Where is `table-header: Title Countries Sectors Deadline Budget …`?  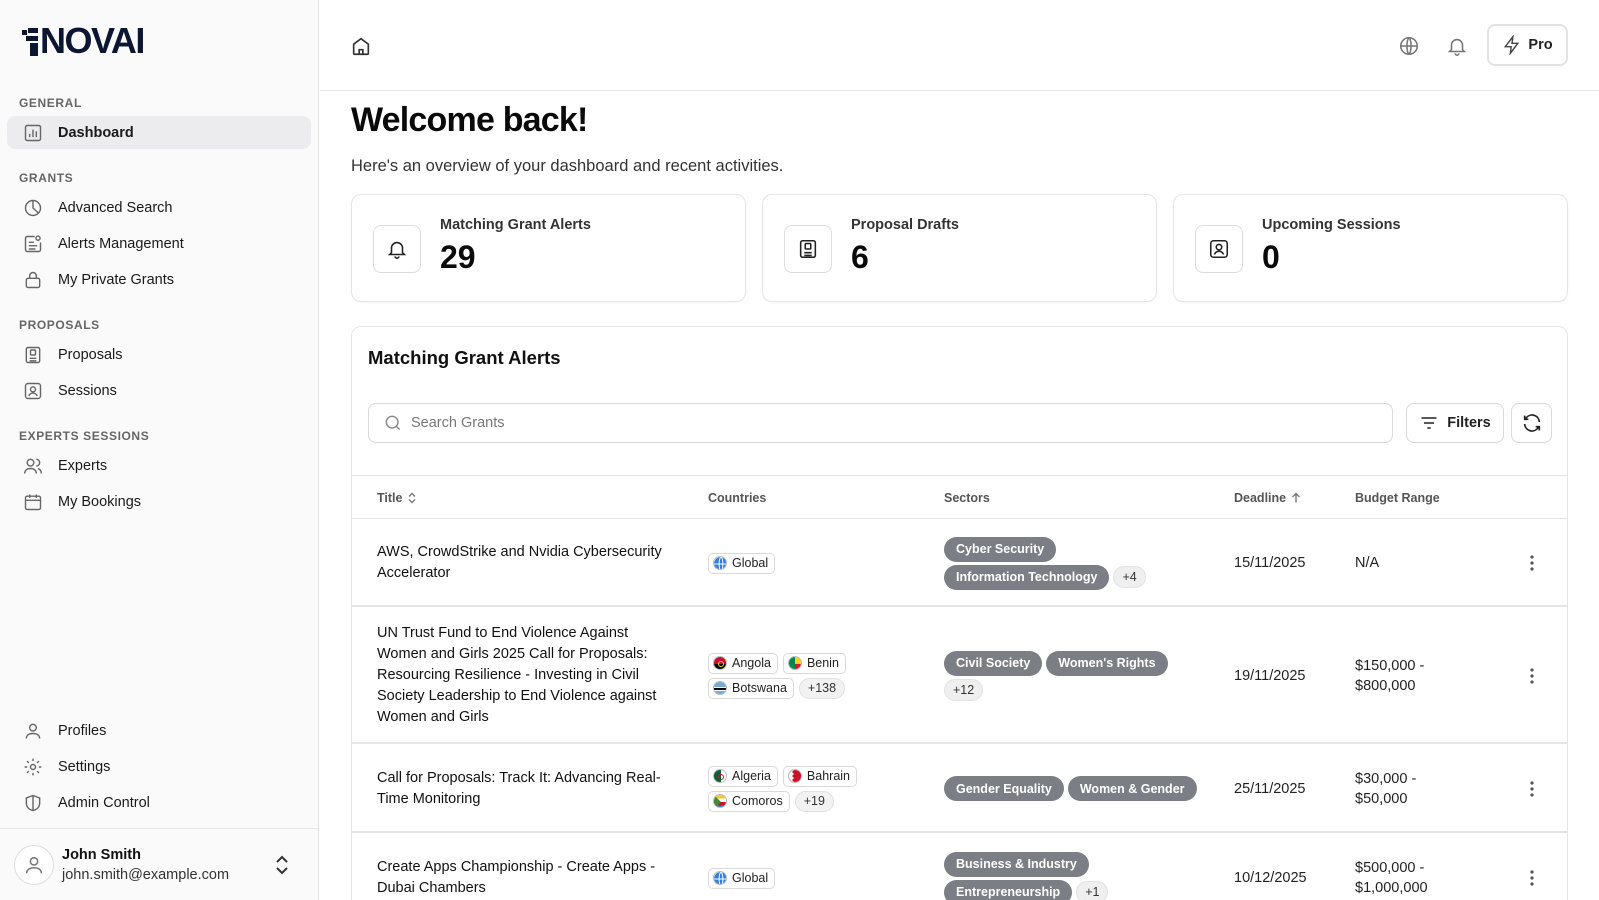 table-header: Title Countries Sectors Deadline Budget … is located at coordinates (959, 497).